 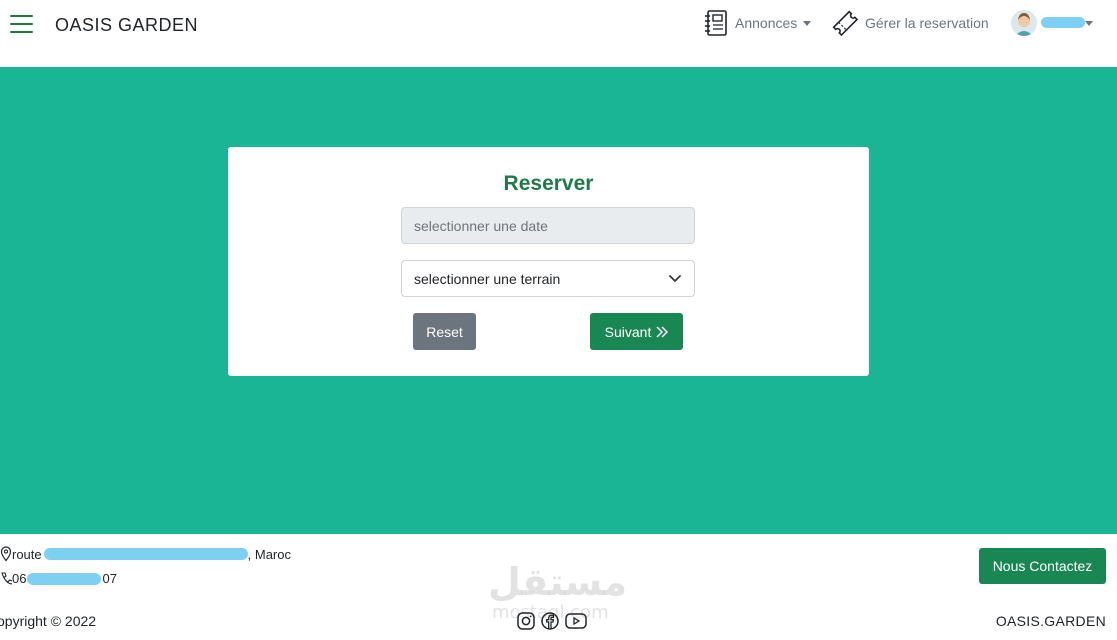 I want to click on nav-annonces-dropdown: Annonces, so click(x=757, y=23).